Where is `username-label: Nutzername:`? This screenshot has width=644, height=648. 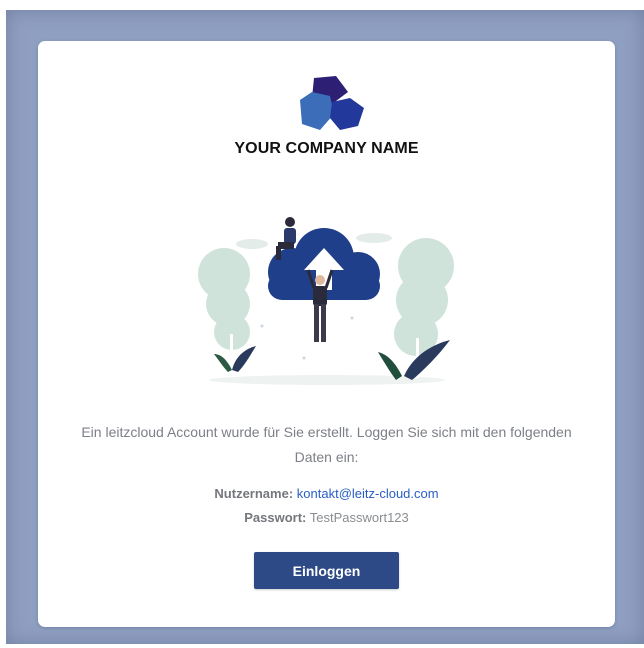
username-label: Nutzername: is located at coordinates (254, 493).